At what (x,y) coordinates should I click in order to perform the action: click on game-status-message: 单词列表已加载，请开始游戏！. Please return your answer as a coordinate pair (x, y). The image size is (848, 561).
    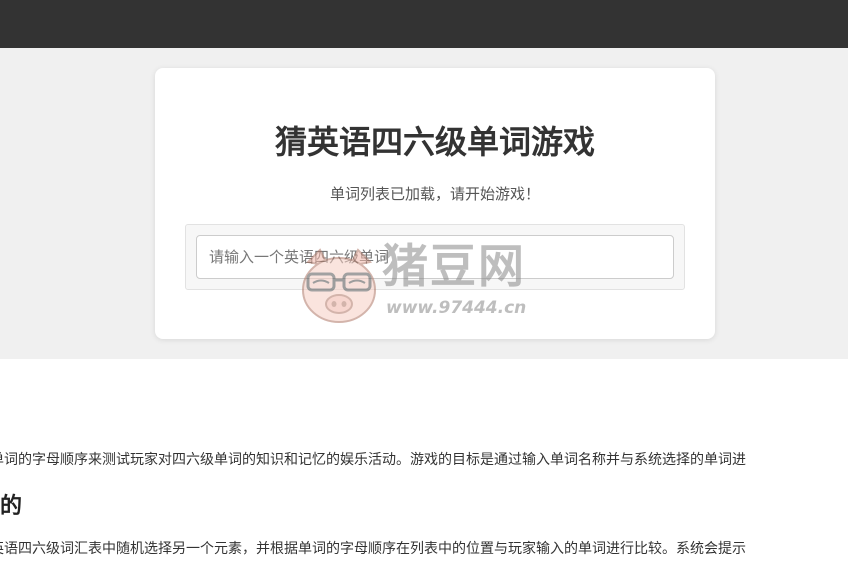
    Looking at the image, I should click on (434, 194).